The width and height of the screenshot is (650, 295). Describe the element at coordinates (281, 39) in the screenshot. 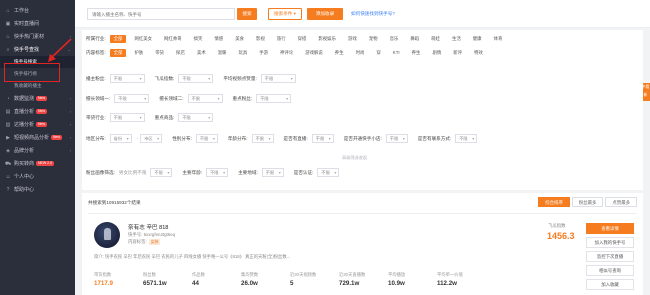

I see `industry-chip: 旅行` at that location.